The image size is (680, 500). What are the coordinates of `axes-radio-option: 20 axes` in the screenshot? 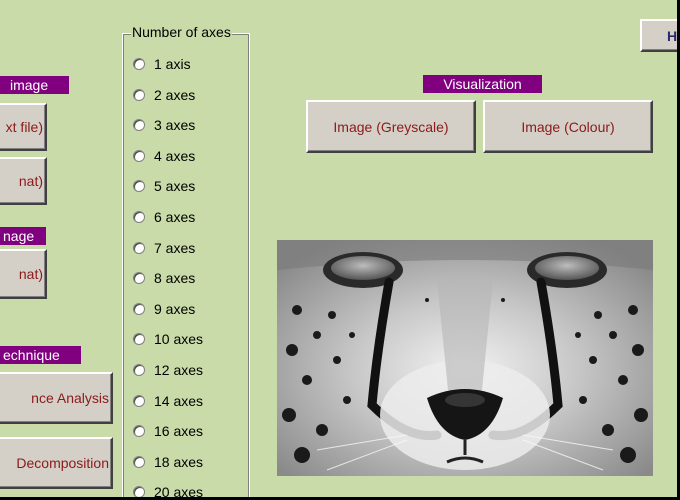 It's located at (168, 489).